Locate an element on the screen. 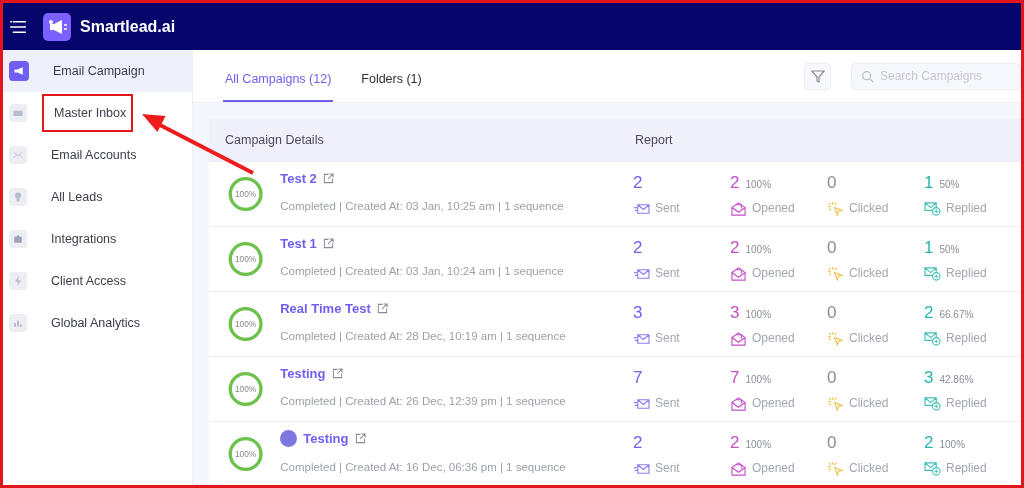 The height and width of the screenshot is (488, 1024). campaign-details: Completed | Created At: 16 Dec, 06:36 pm | 1 sequence is located at coordinates (423, 466).